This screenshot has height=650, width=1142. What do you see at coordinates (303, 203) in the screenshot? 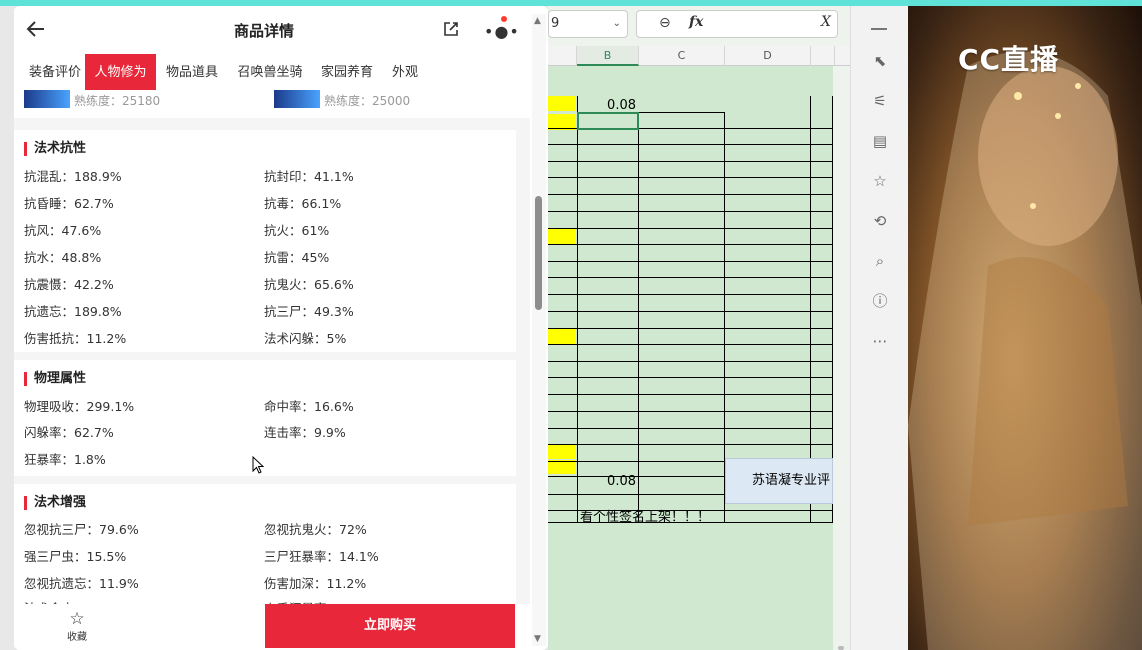
I see `attr-item: 抗毒：66.1%` at bounding box center [303, 203].